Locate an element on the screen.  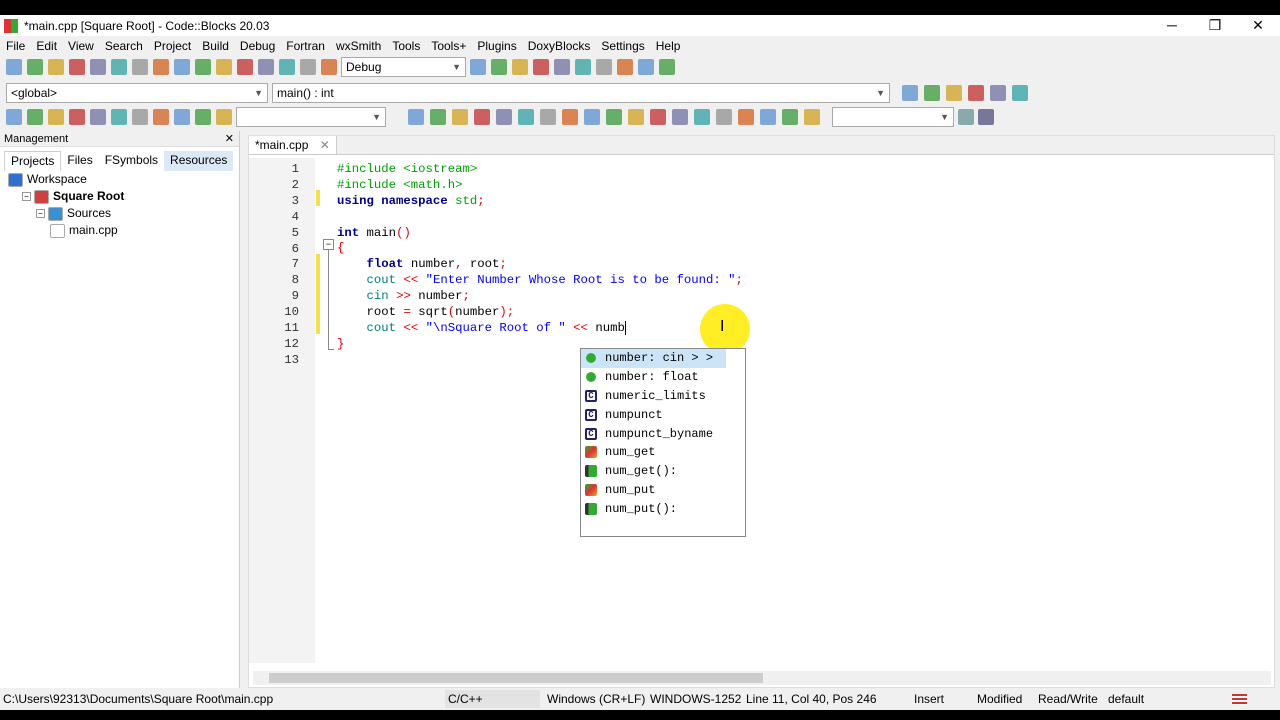
select-icon is located at coordinates (548, 117).